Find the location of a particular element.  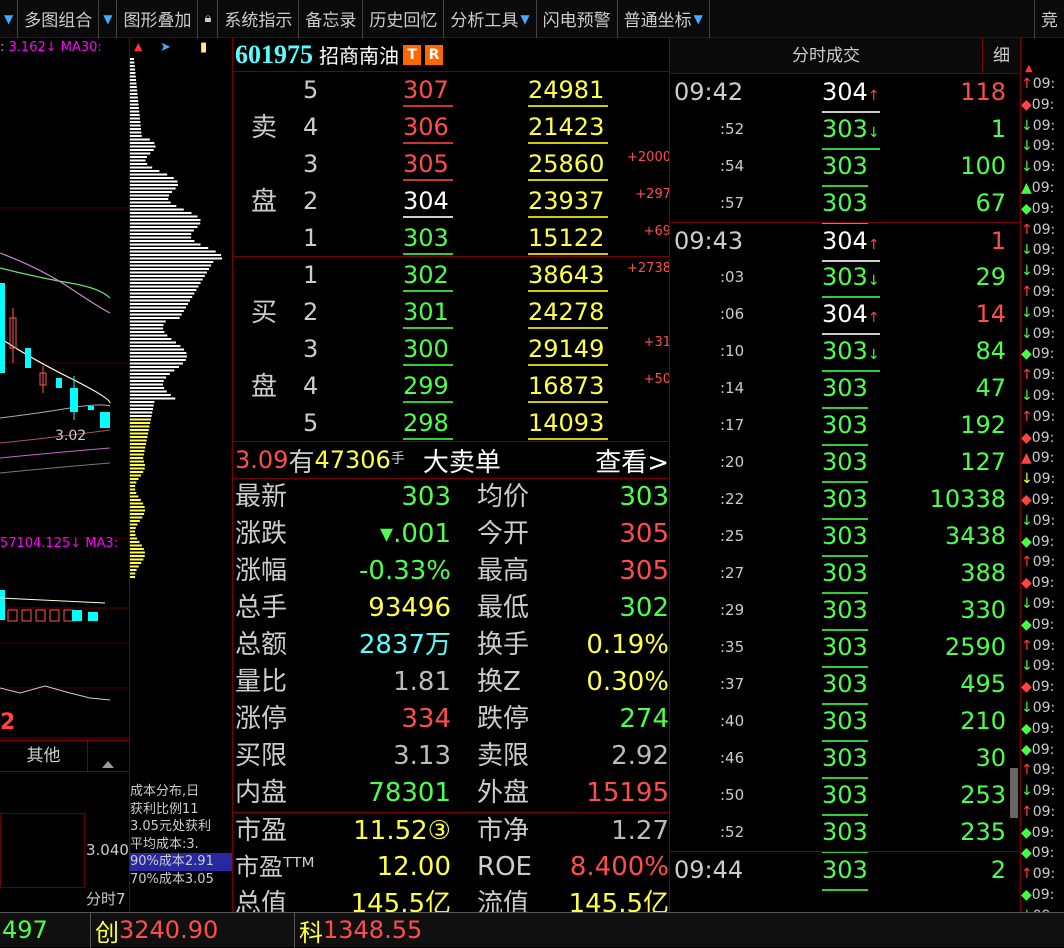

buy-row: 3 300 29149 +31 is located at coordinates (451, 349).